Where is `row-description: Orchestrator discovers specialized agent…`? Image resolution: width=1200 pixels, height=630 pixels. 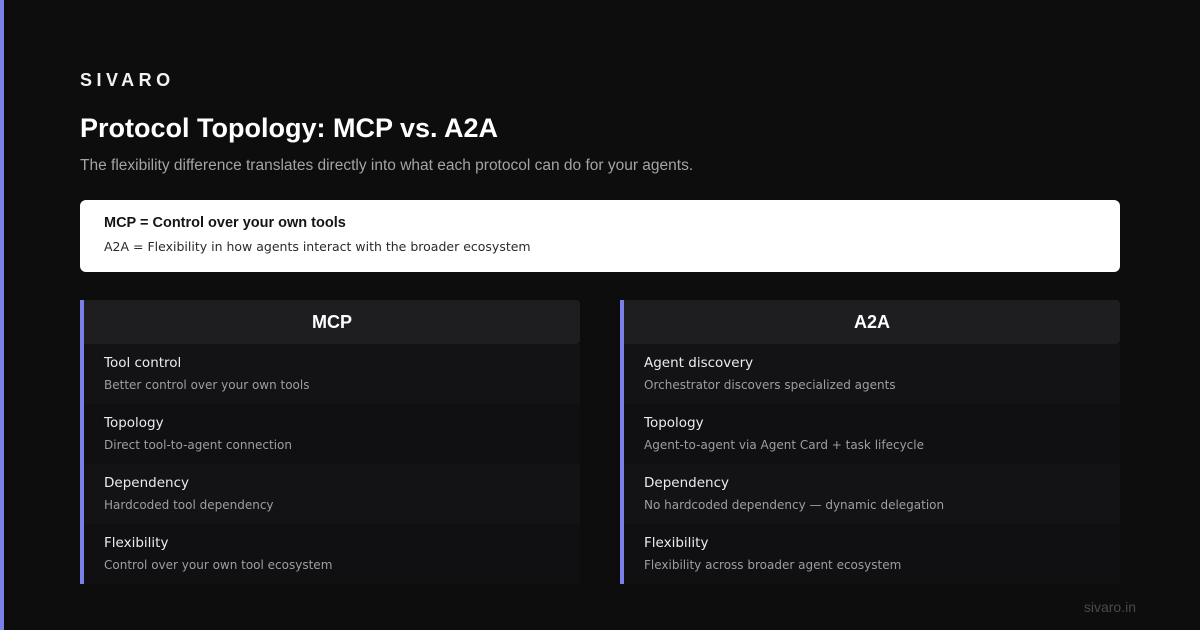
row-description: Orchestrator discovers specialized agent… is located at coordinates (770, 385).